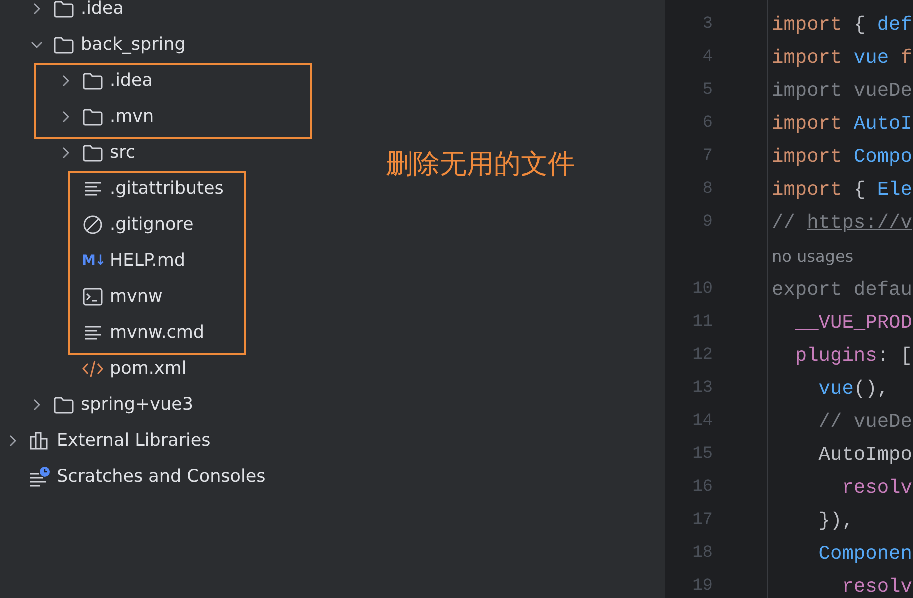 The width and height of the screenshot is (913, 598). I want to click on code-icon, so click(93, 369).